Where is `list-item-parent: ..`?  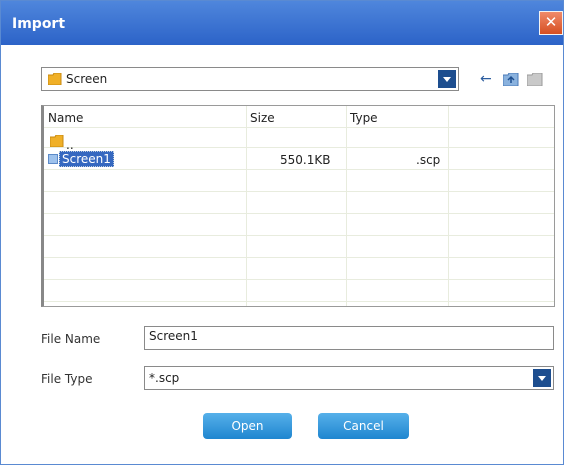
list-item-parent: .. is located at coordinates (62, 141).